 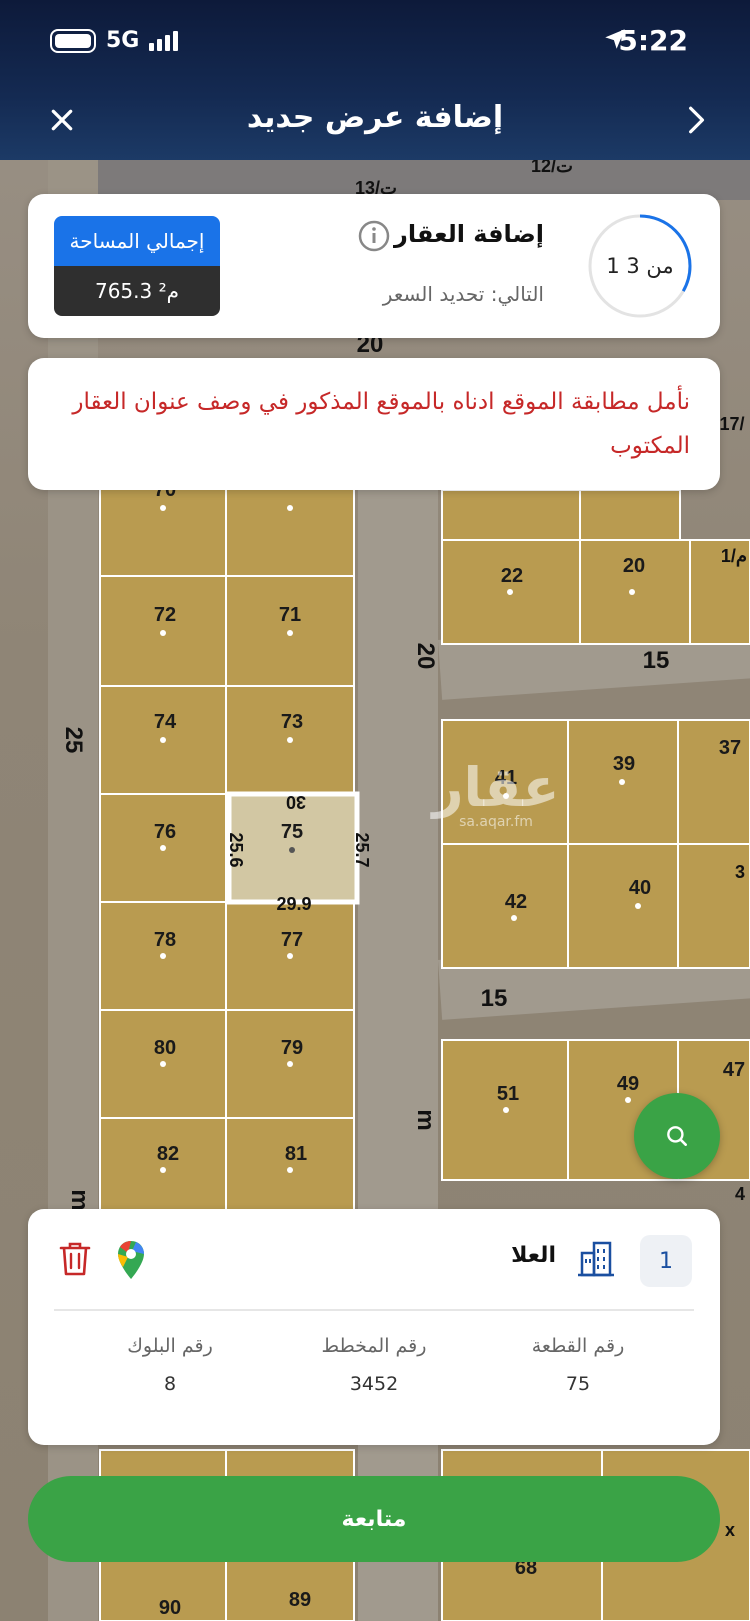 What do you see at coordinates (494, 787) in the screenshot?
I see `watermark-logo: عقار` at bounding box center [494, 787].